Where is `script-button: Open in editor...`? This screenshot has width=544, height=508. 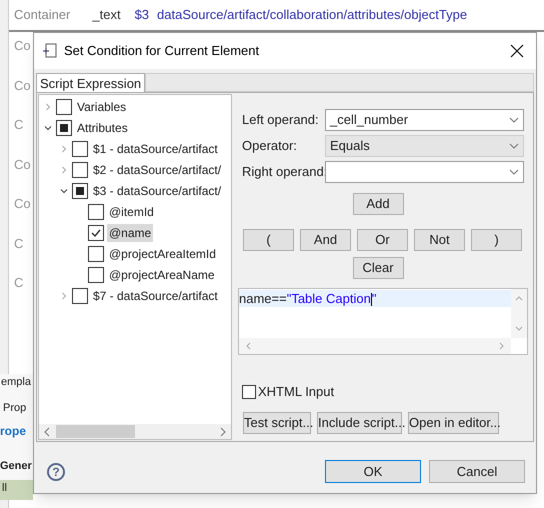 script-button: Open in editor... is located at coordinates (453, 423).